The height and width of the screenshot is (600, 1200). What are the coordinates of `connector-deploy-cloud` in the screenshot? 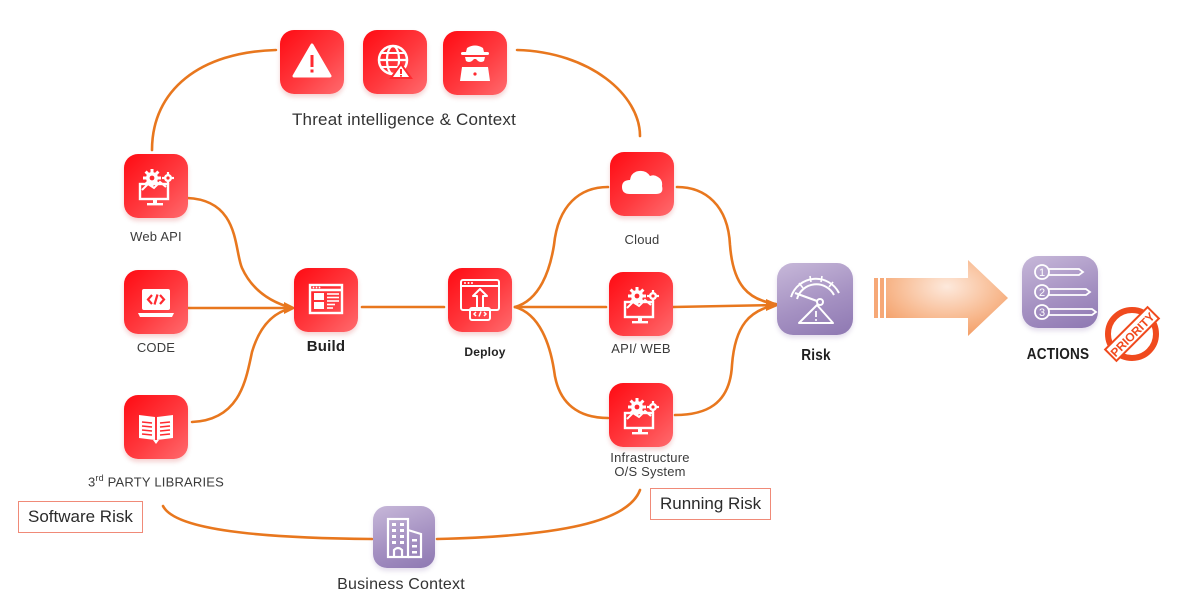 It's located at (561, 247).